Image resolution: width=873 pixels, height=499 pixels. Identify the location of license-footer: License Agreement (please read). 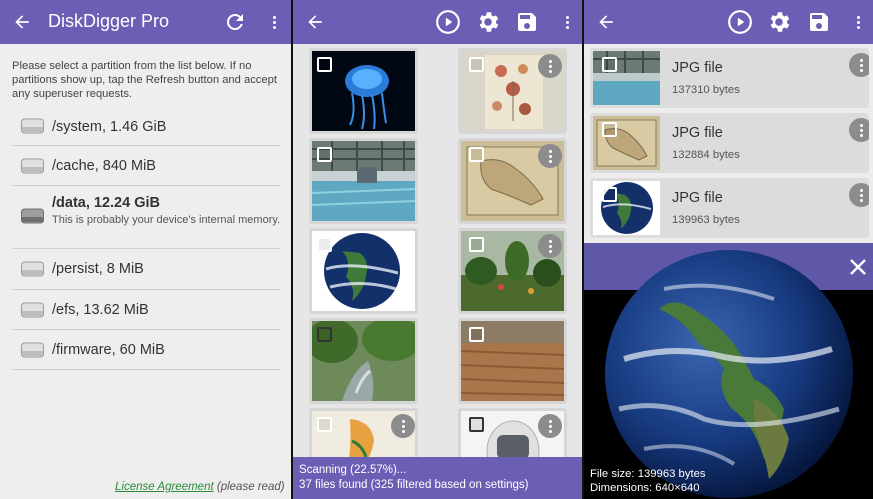
(200, 487).